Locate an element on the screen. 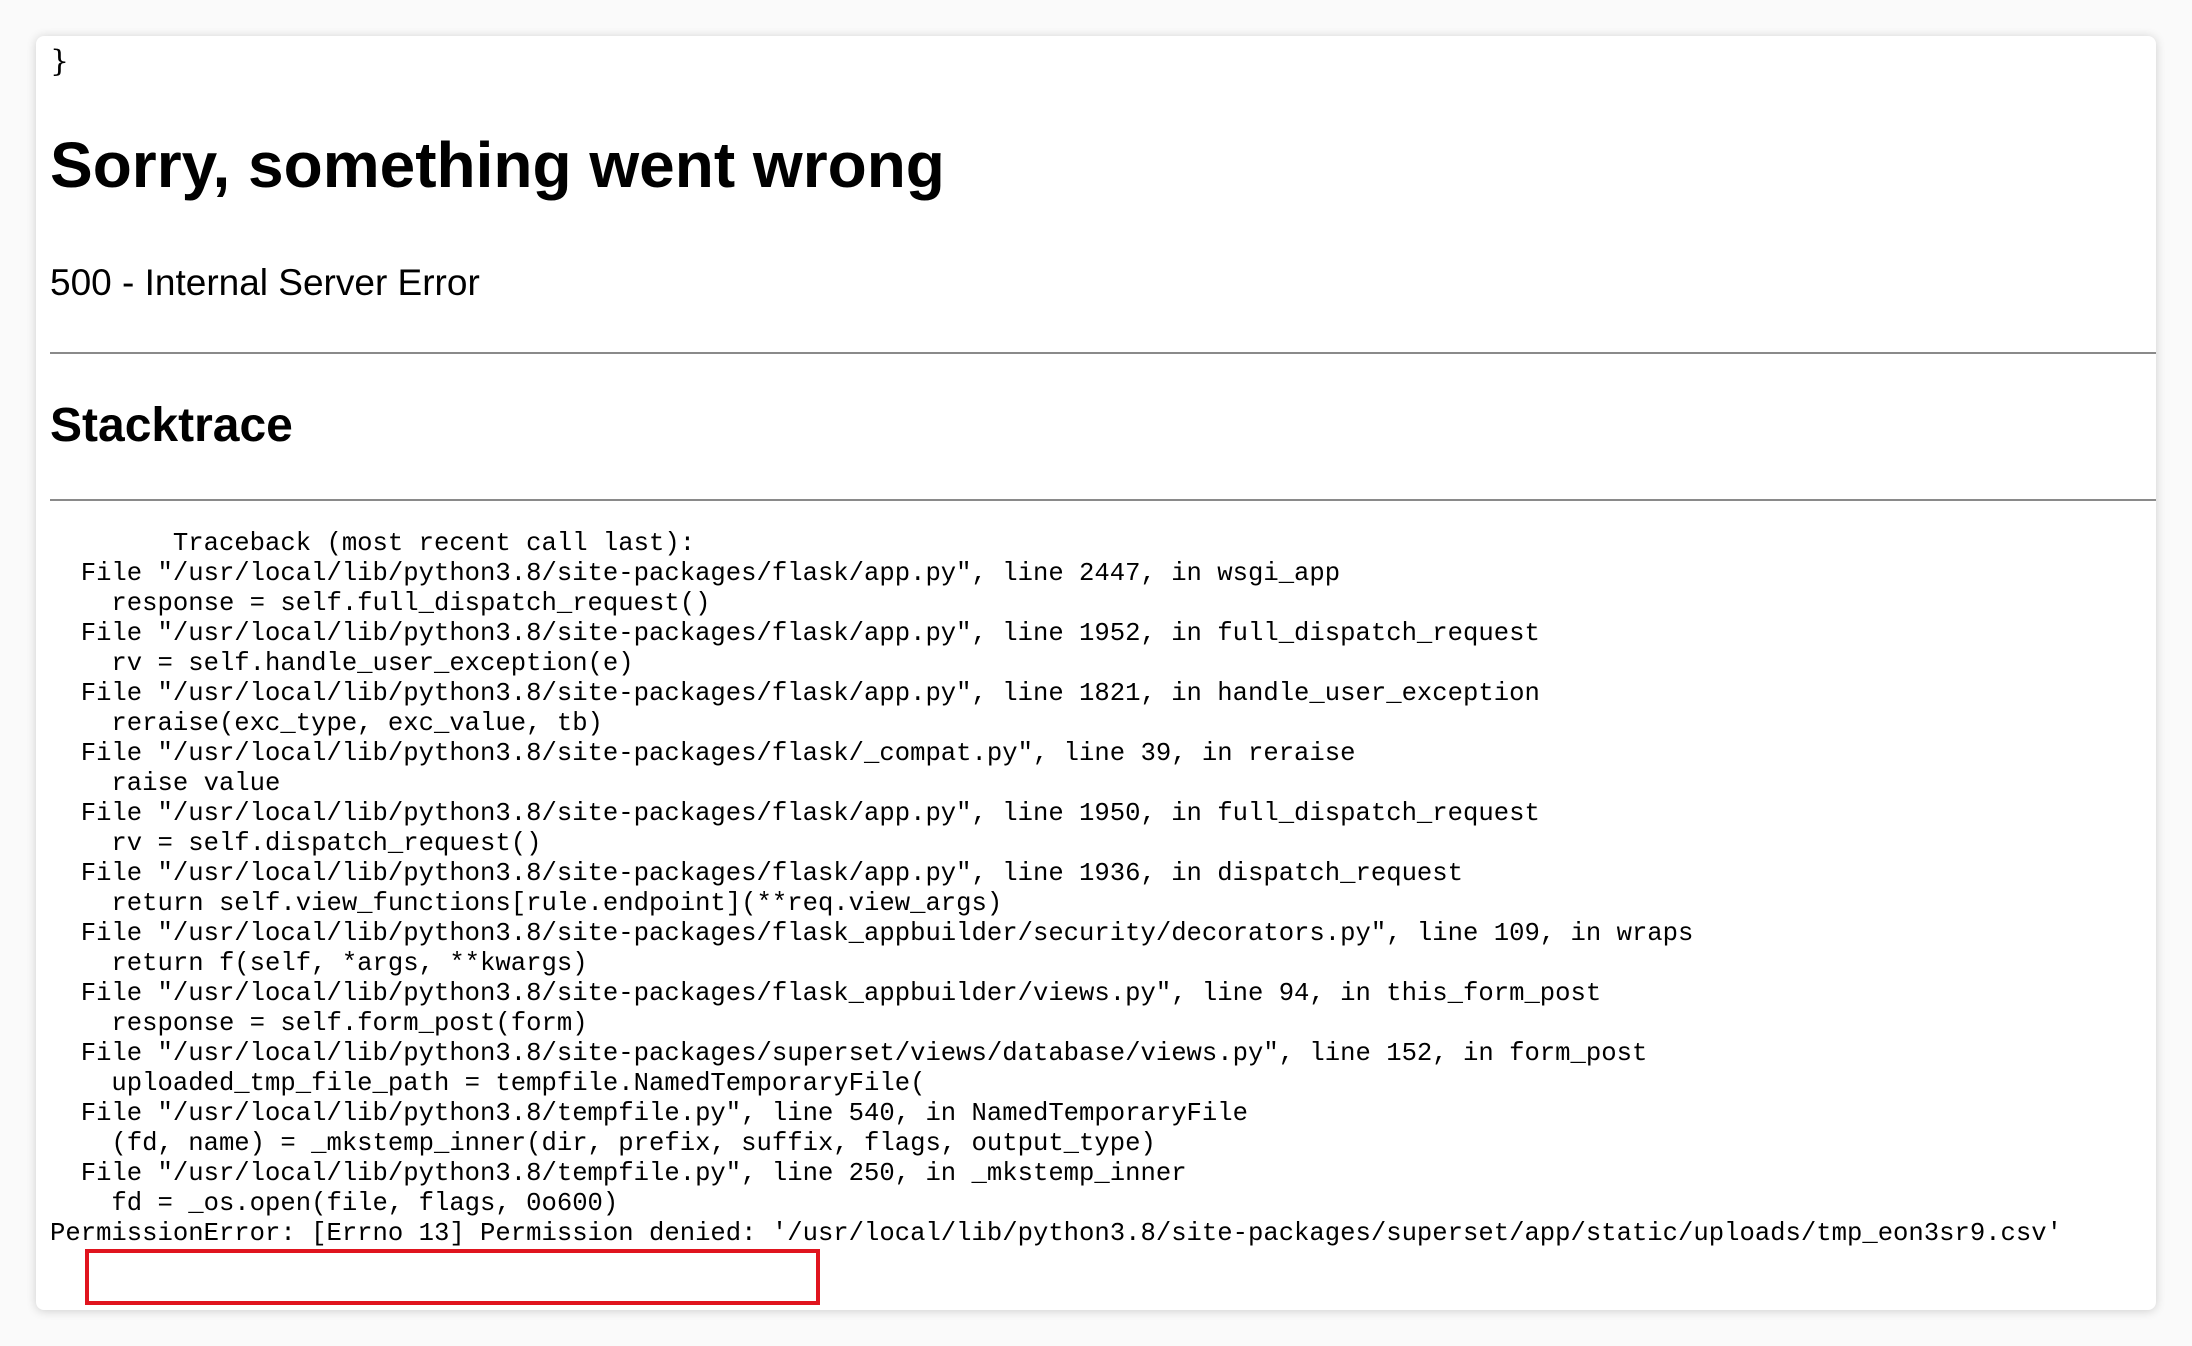 The width and height of the screenshot is (2192, 1346). divider-bottom is located at coordinates (1103, 500).